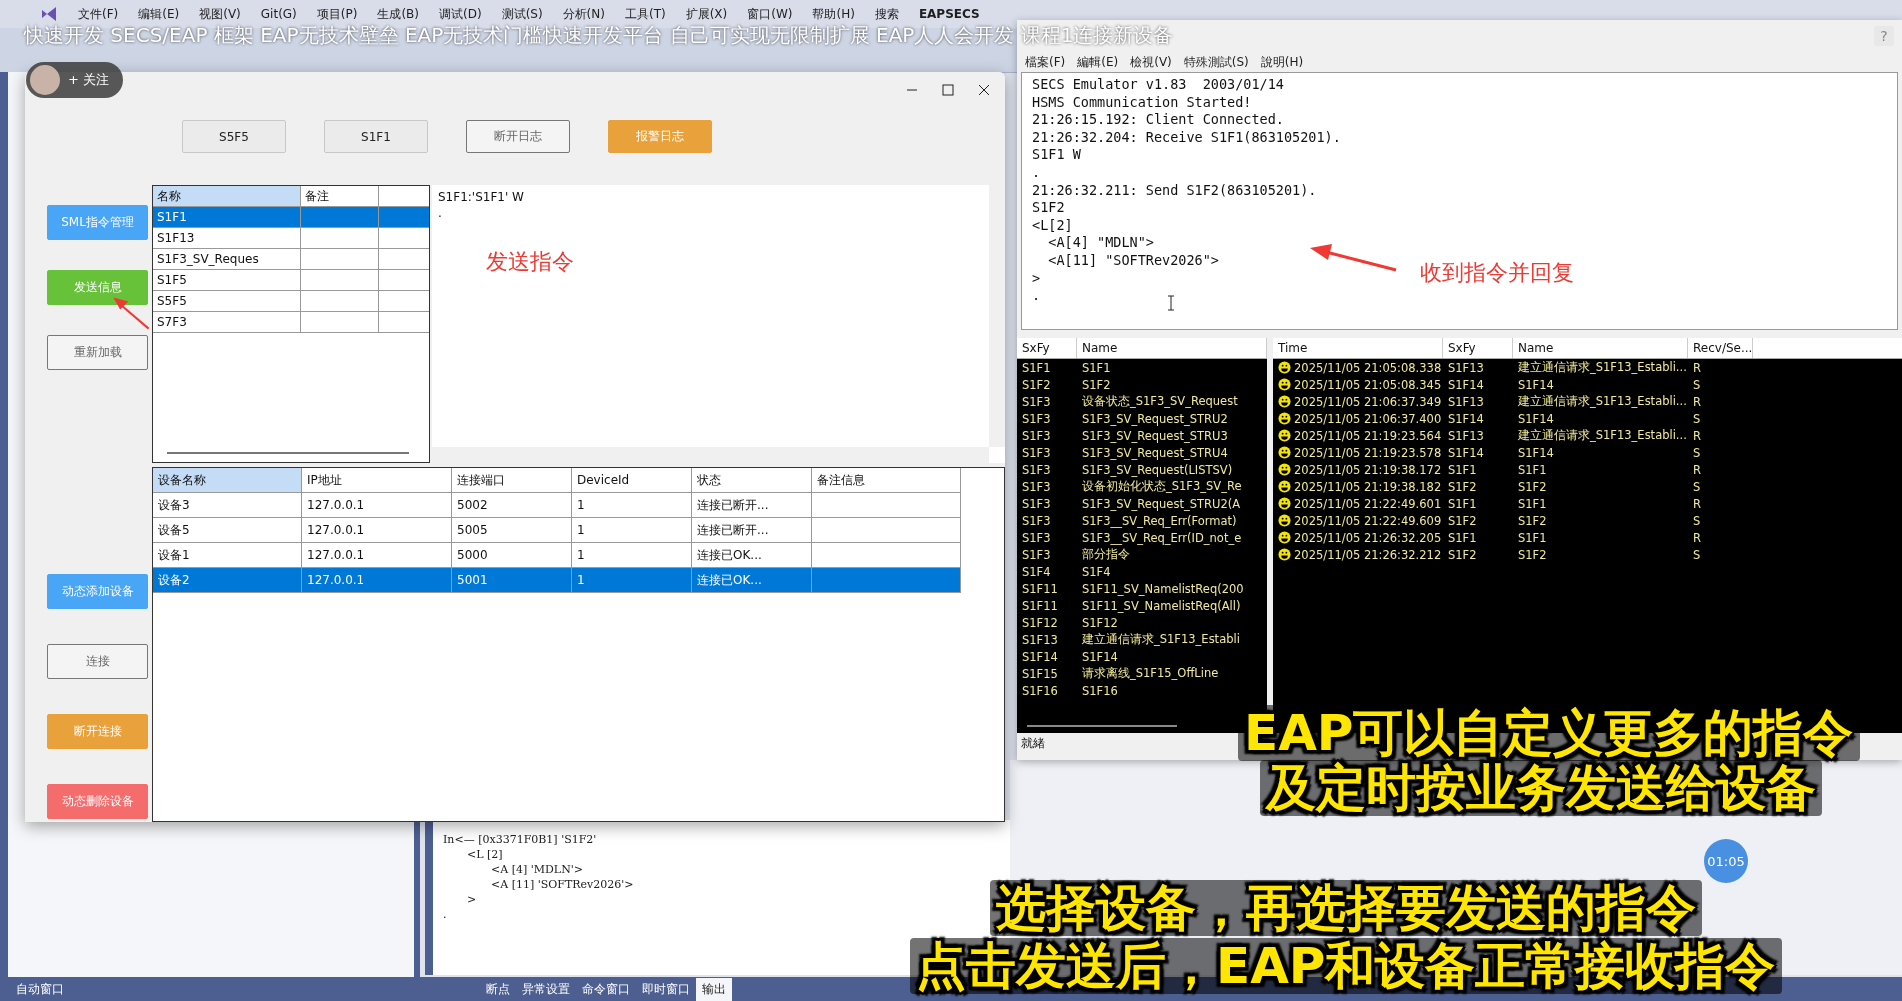  Describe the element at coordinates (1098, 62) in the screenshot. I see `menu-item: 編輯(E)` at that location.